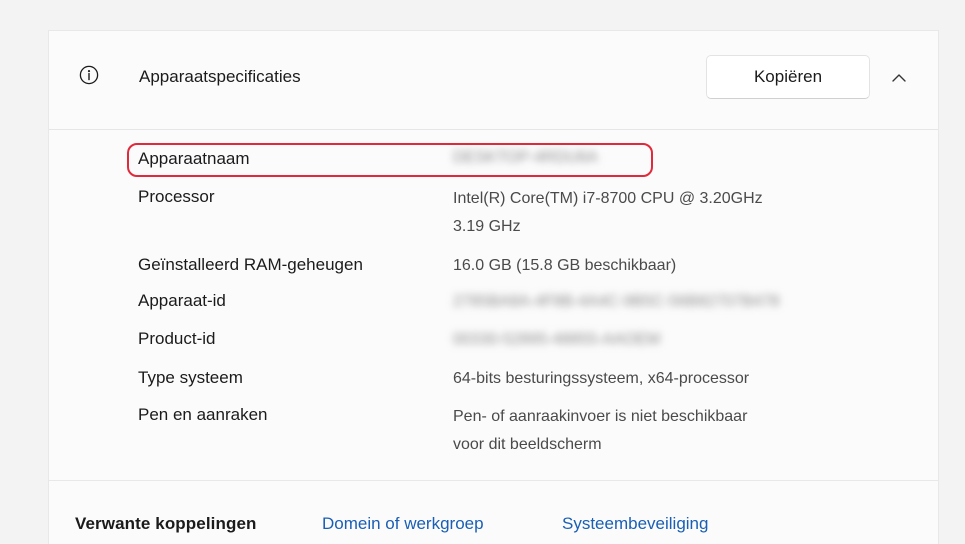 Image resolution: width=965 pixels, height=544 pixels. I want to click on section-title: Apparaatspecificaties, so click(220, 76).